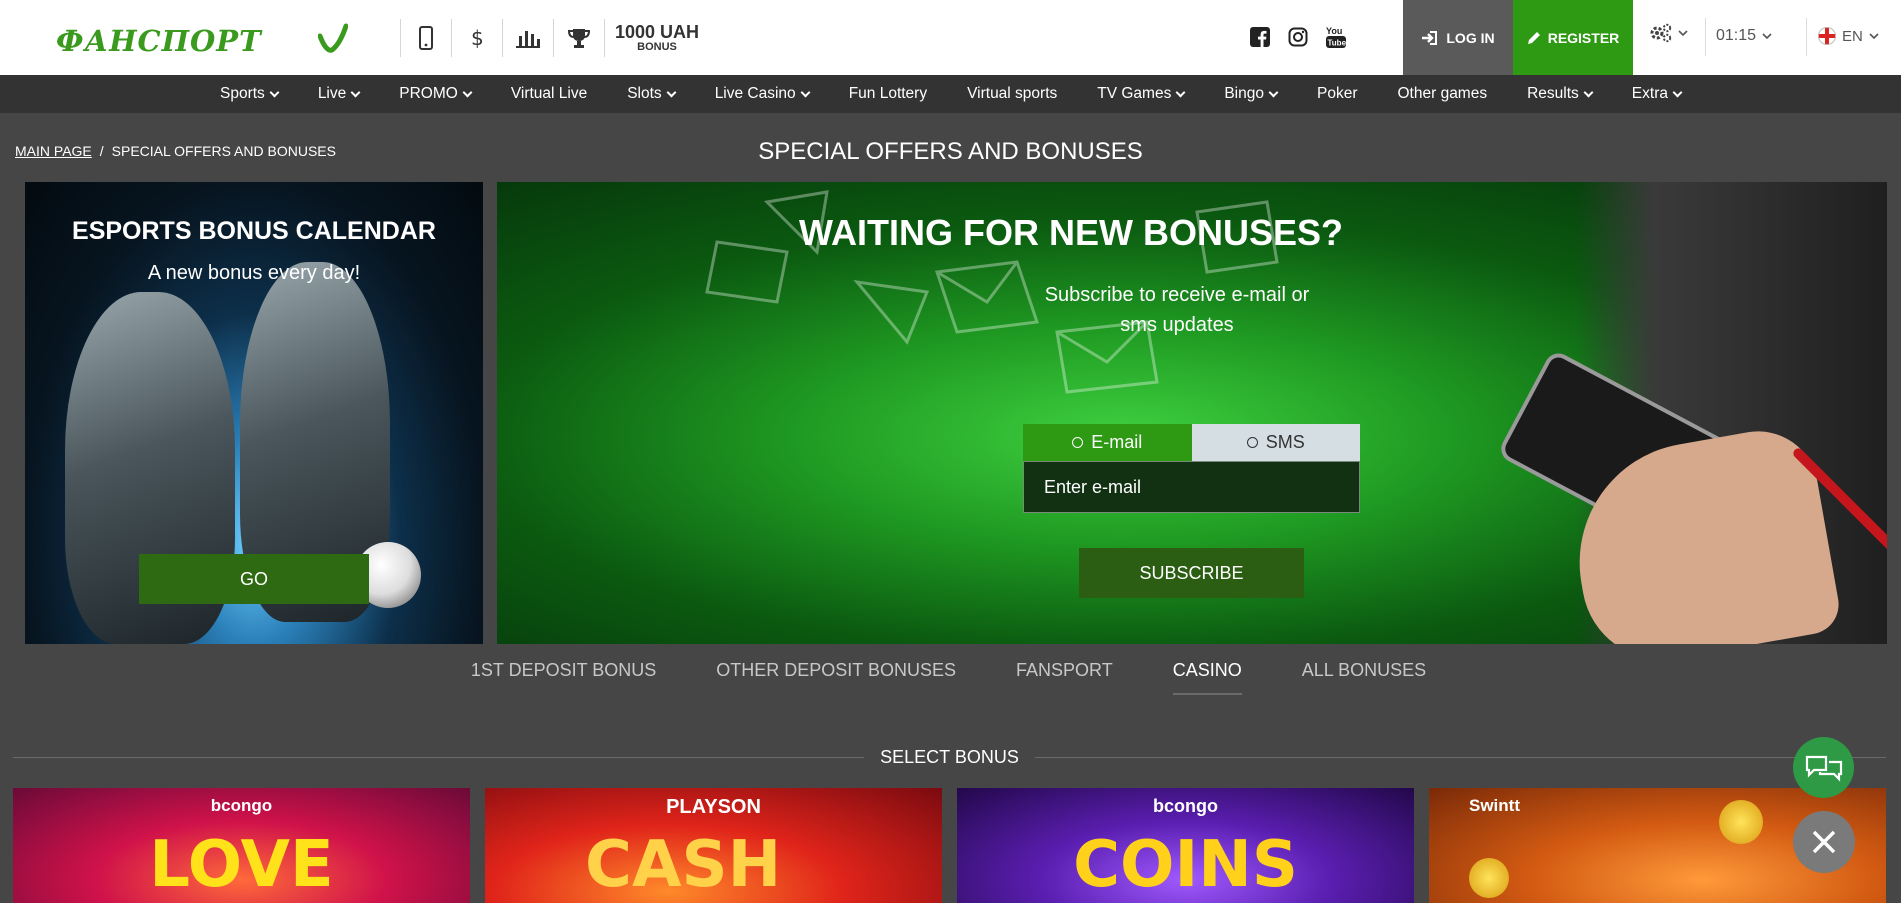  I want to click on uk-flag-icon, so click(1827, 36).